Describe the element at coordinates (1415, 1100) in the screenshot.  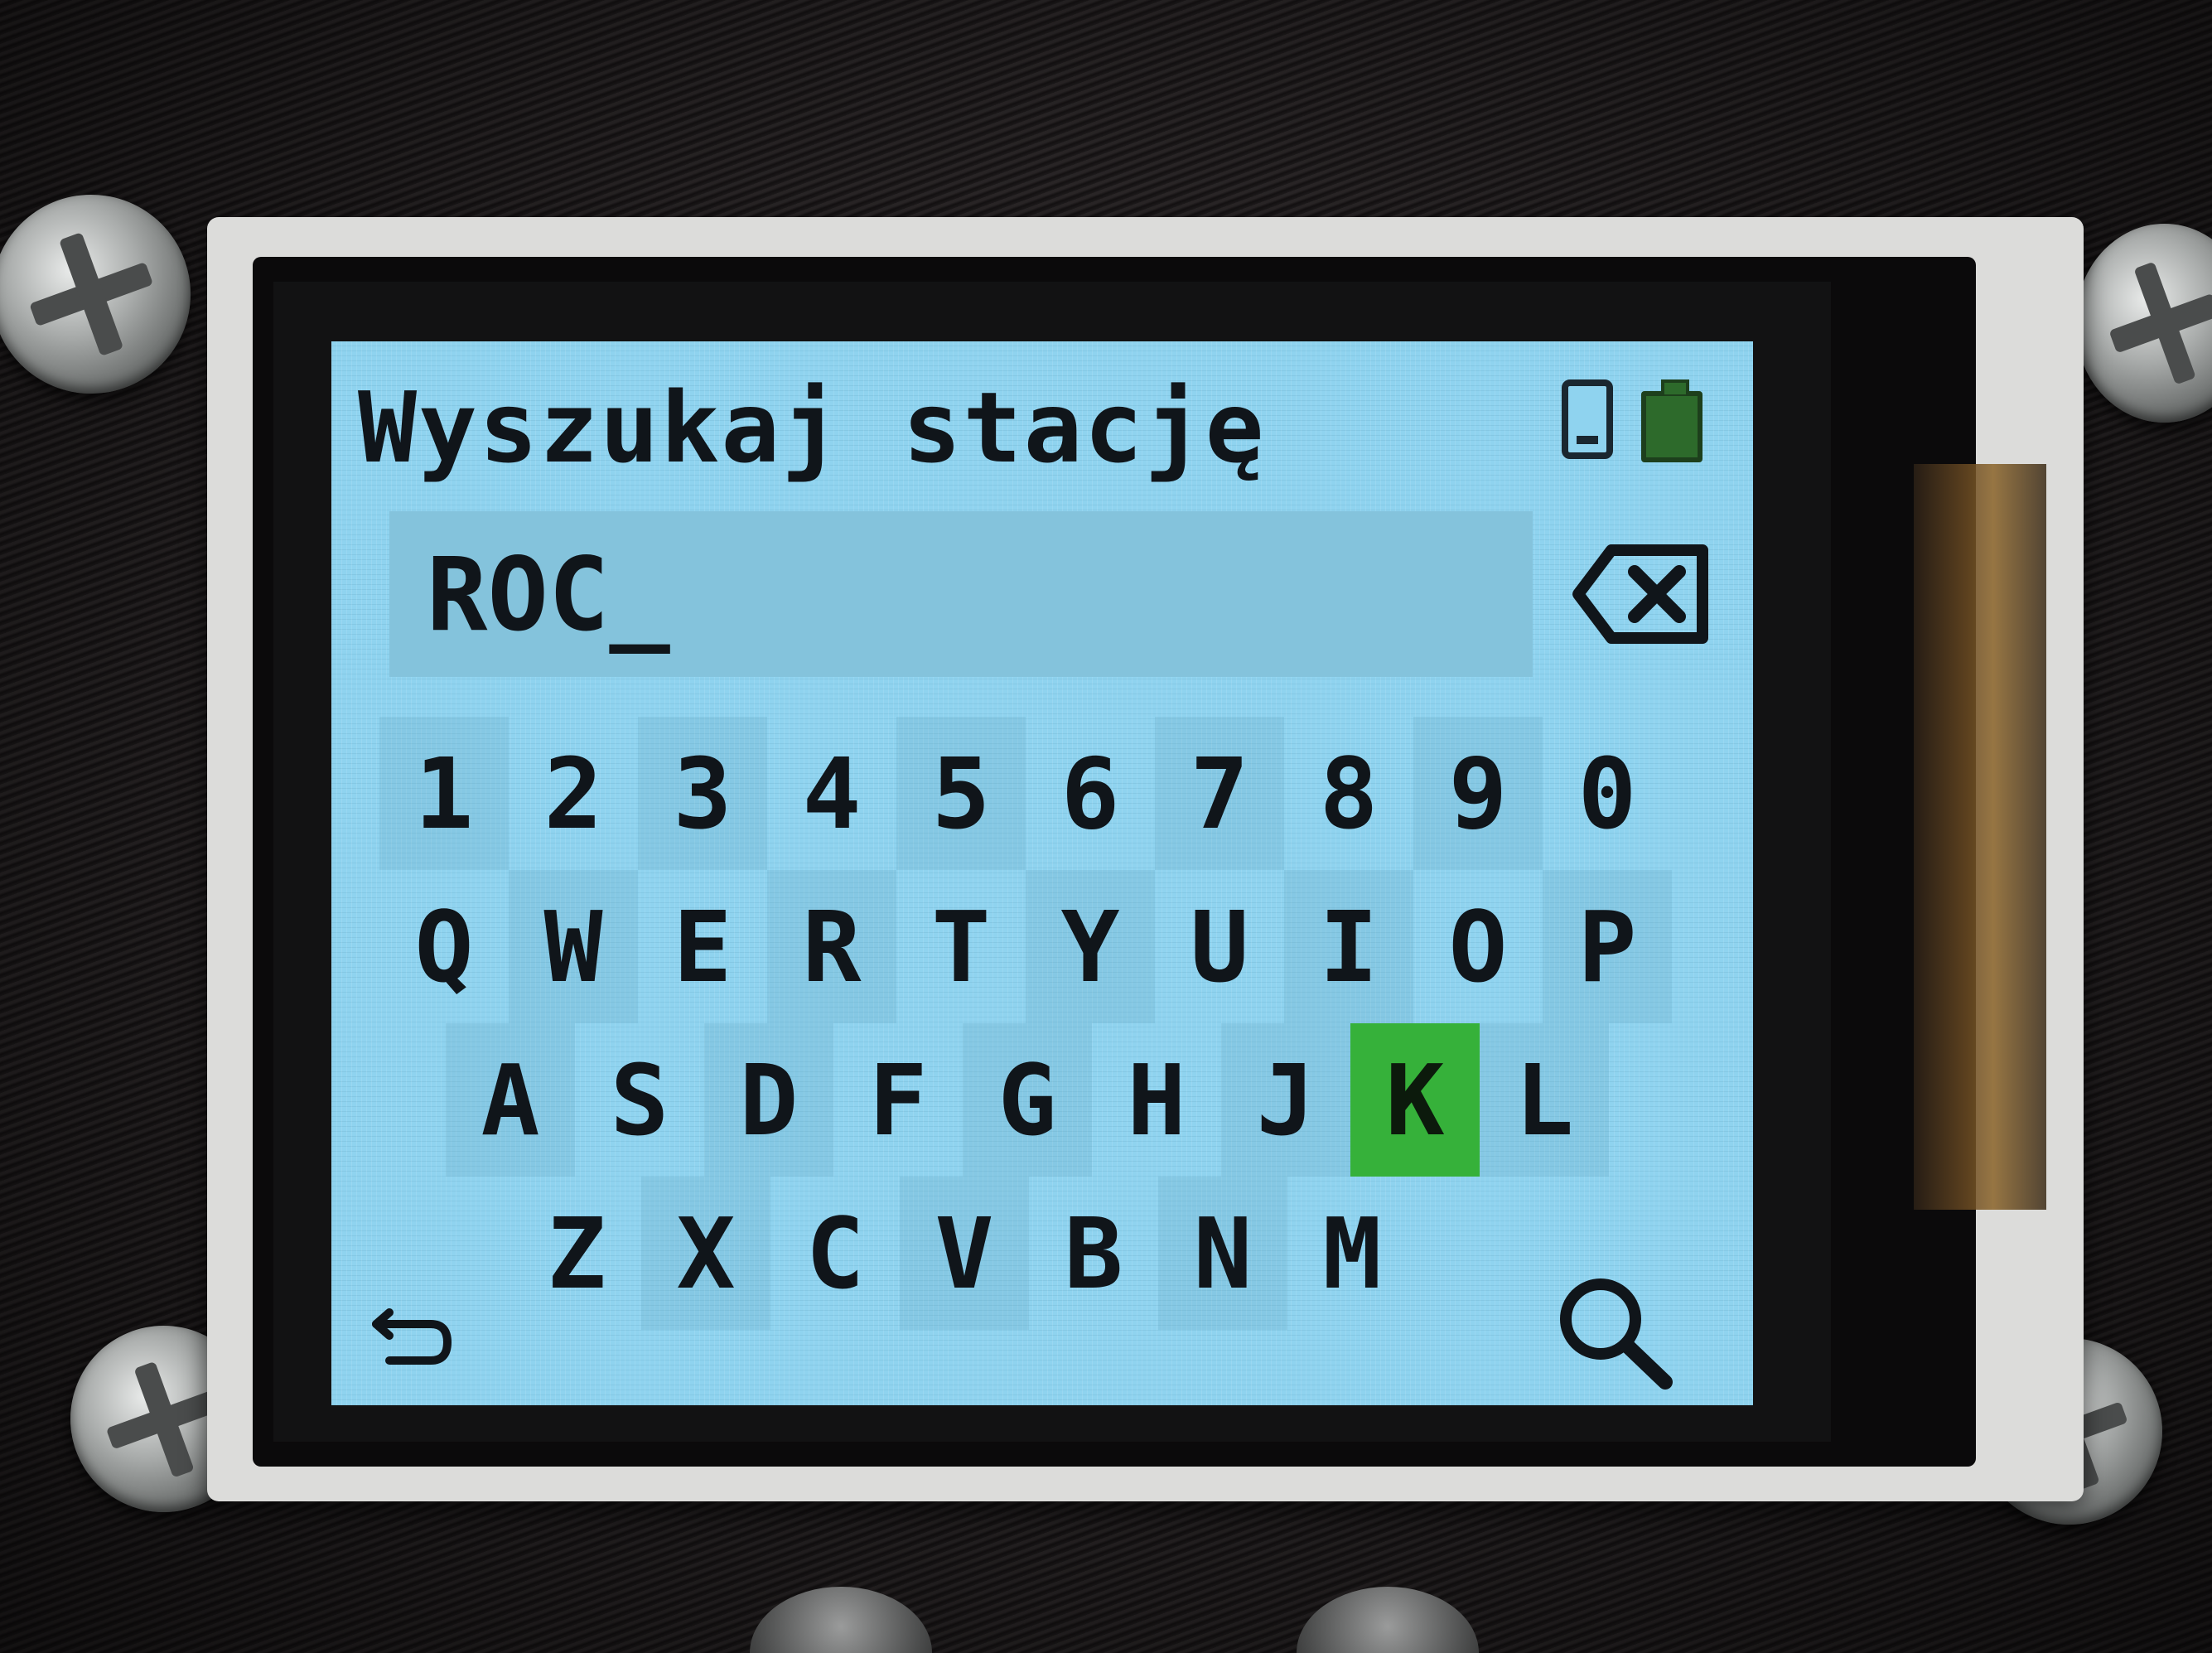
I see `key-k: K` at that location.